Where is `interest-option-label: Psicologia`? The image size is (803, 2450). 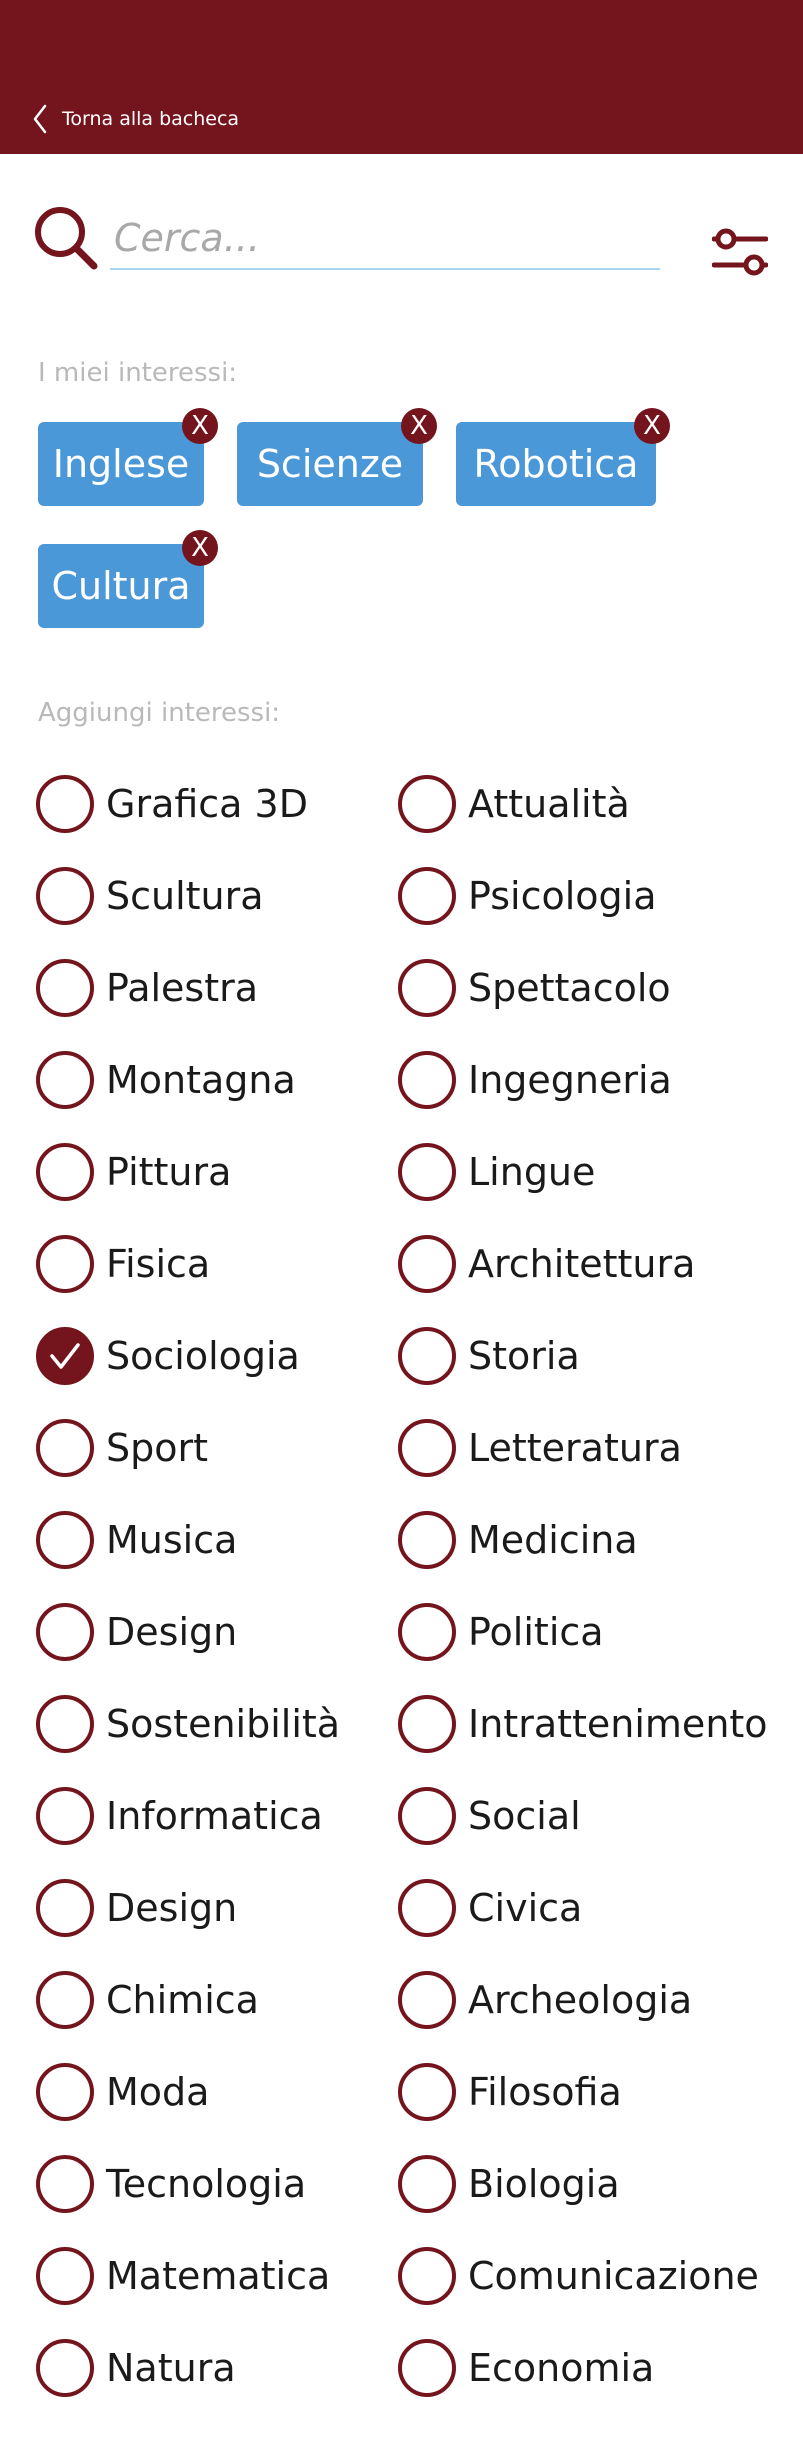
interest-option-label: Psicologia is located at coordinates (562, 896).